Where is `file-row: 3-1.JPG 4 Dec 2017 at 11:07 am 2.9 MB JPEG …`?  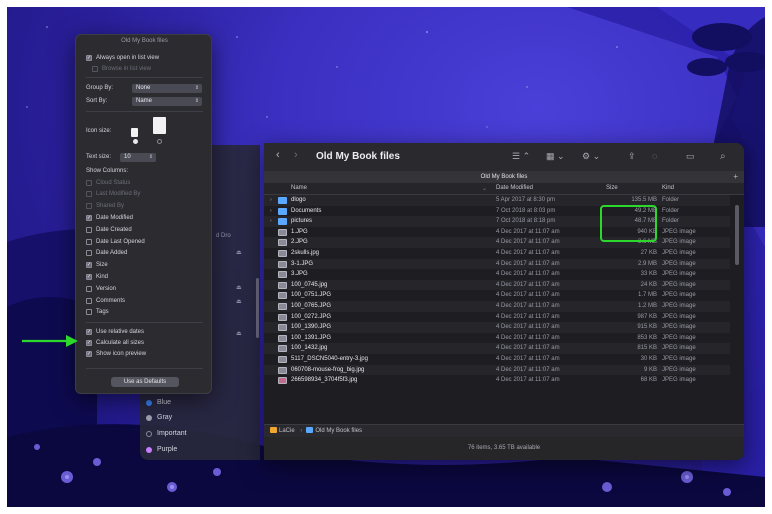 file-row: 3-1.JPG 4 Dec 2017 at 11:07 am 2.9 MB JPEG … is located at coordinates (497, 264).